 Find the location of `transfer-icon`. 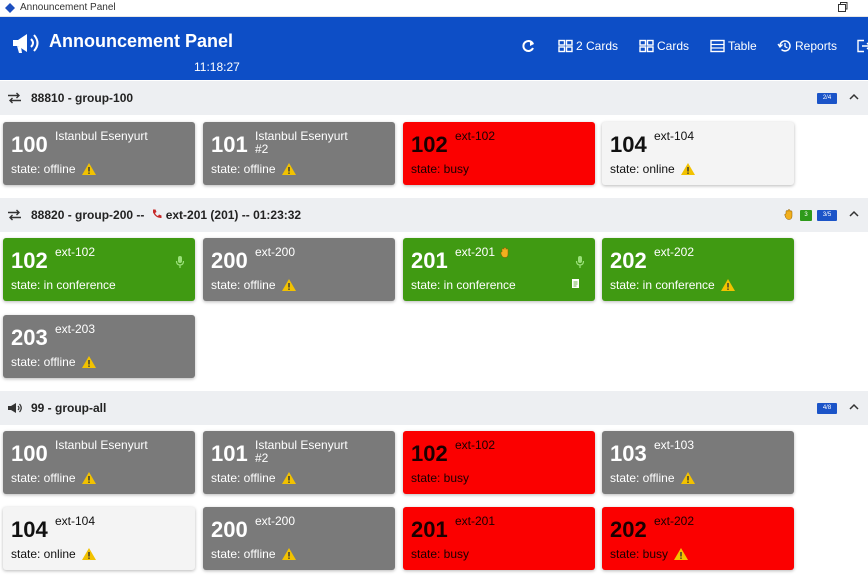

transfer-icon is located at coordinates (14, 98).